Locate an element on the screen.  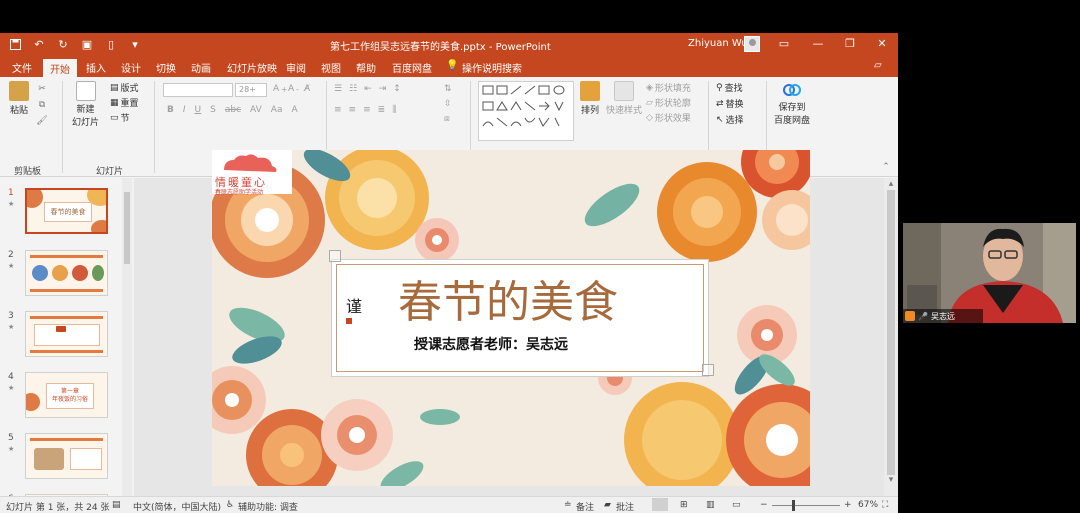
slide-thumbnail-4: 第一章 年夜饭的习俗 is located at coordinates (66, 395).